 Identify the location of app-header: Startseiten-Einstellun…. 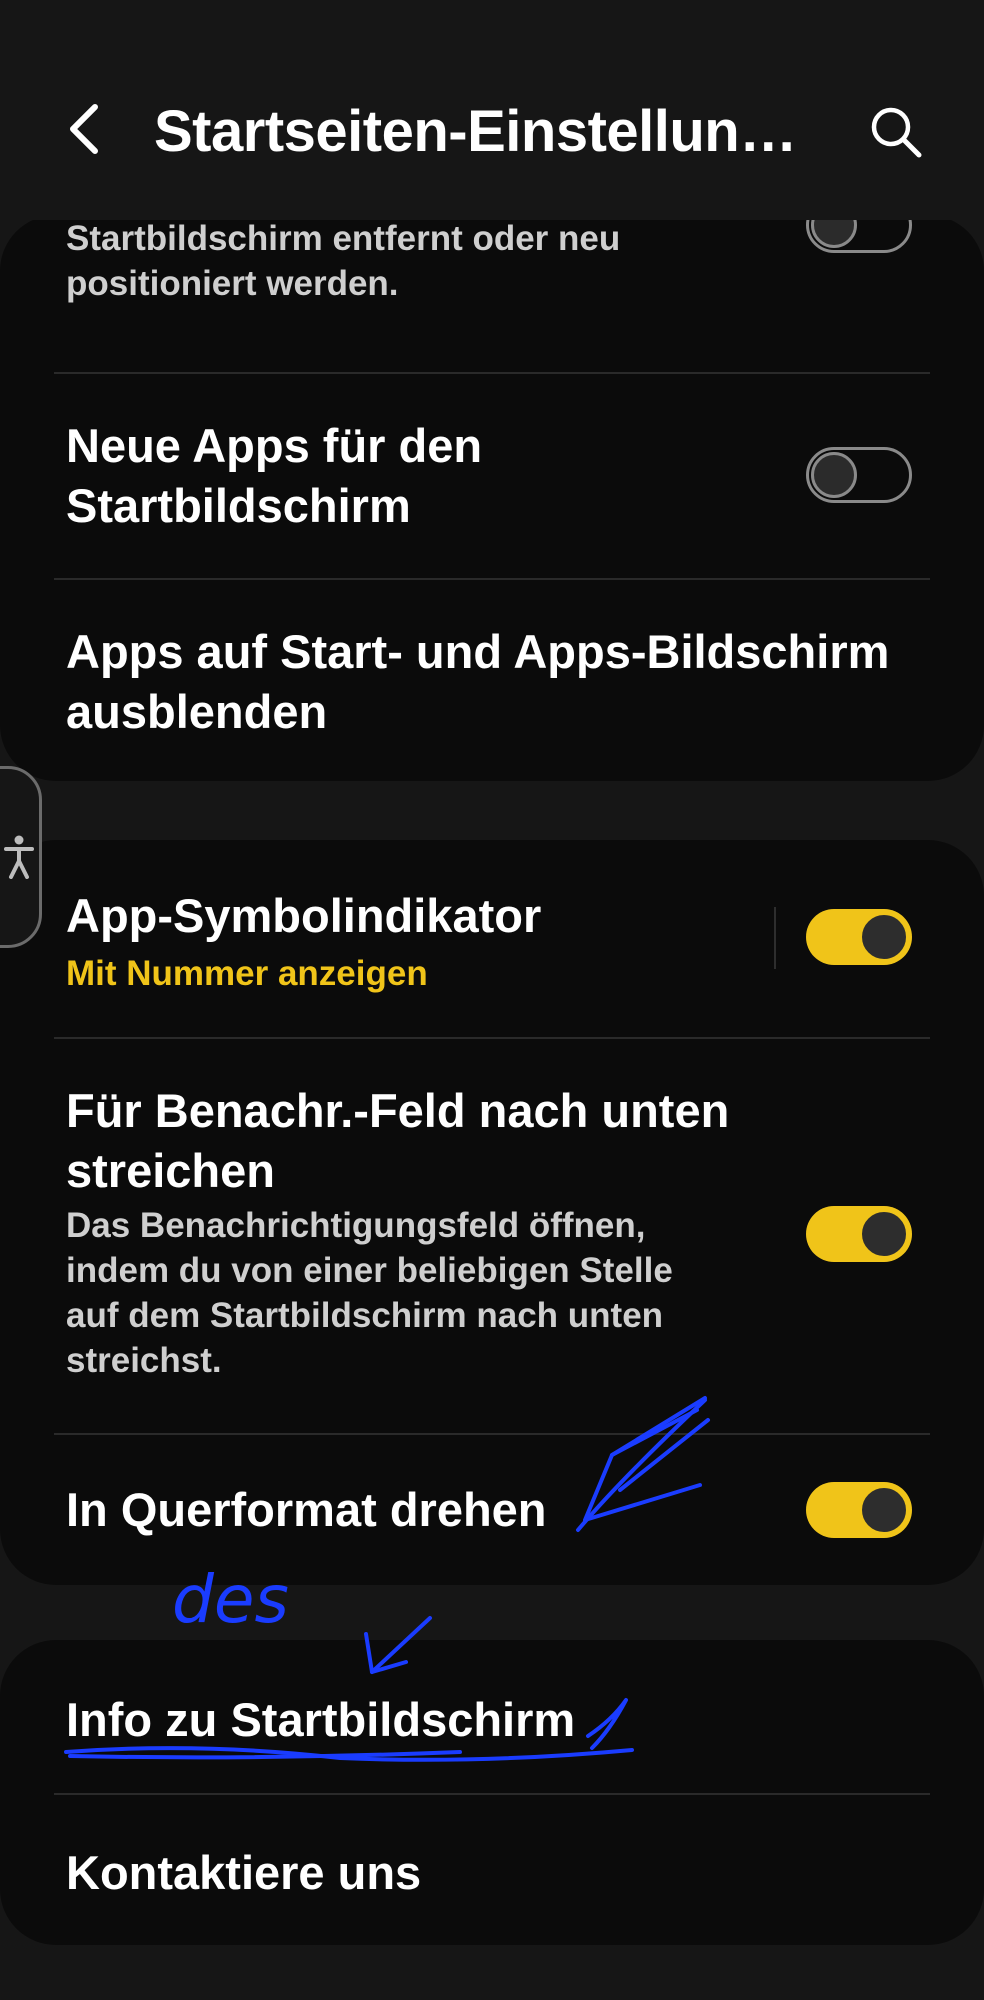
(492, 110).